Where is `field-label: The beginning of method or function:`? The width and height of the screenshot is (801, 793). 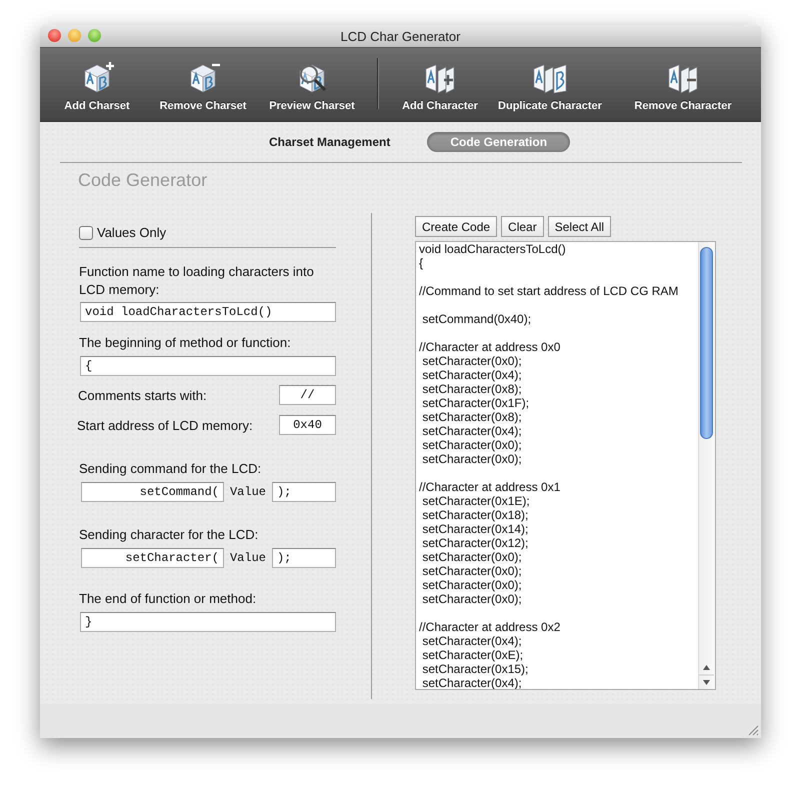
field-label: The beginning of method or function: is located at coordinates (185, 342).